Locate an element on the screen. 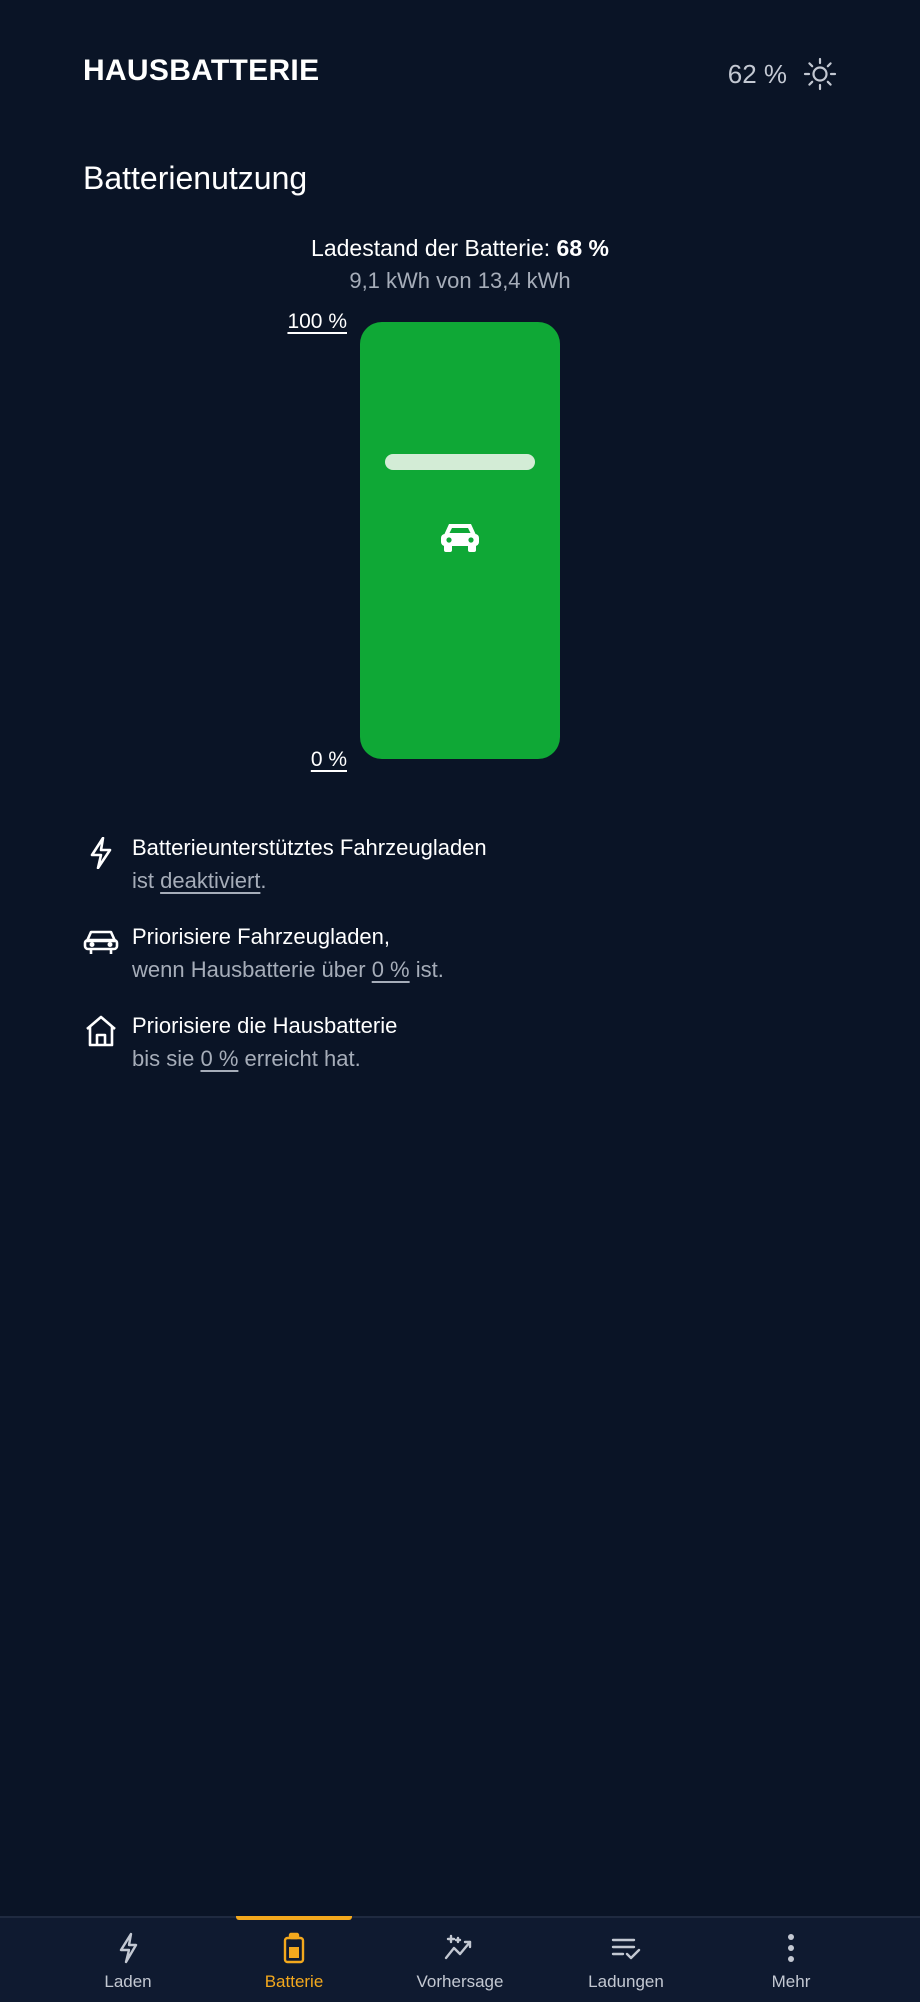 The height and width of the screenshot is (2002, 920). nav-label: Batterie is located at coordinates (294, 1981).